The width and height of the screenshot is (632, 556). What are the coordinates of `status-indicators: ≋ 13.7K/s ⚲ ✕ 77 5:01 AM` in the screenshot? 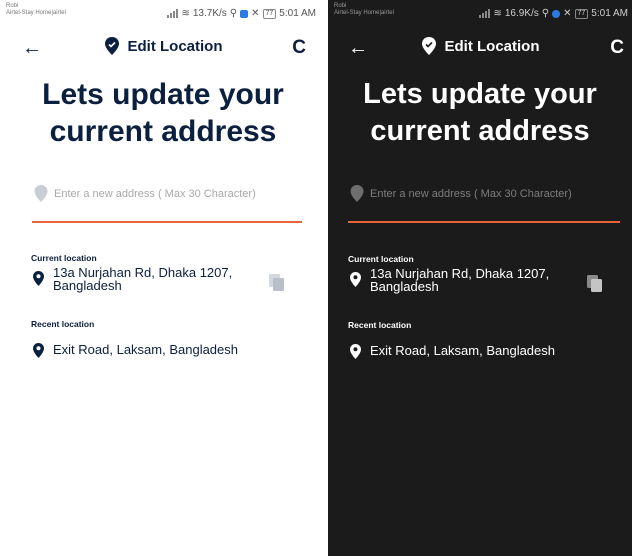 It's located at (241, 13).